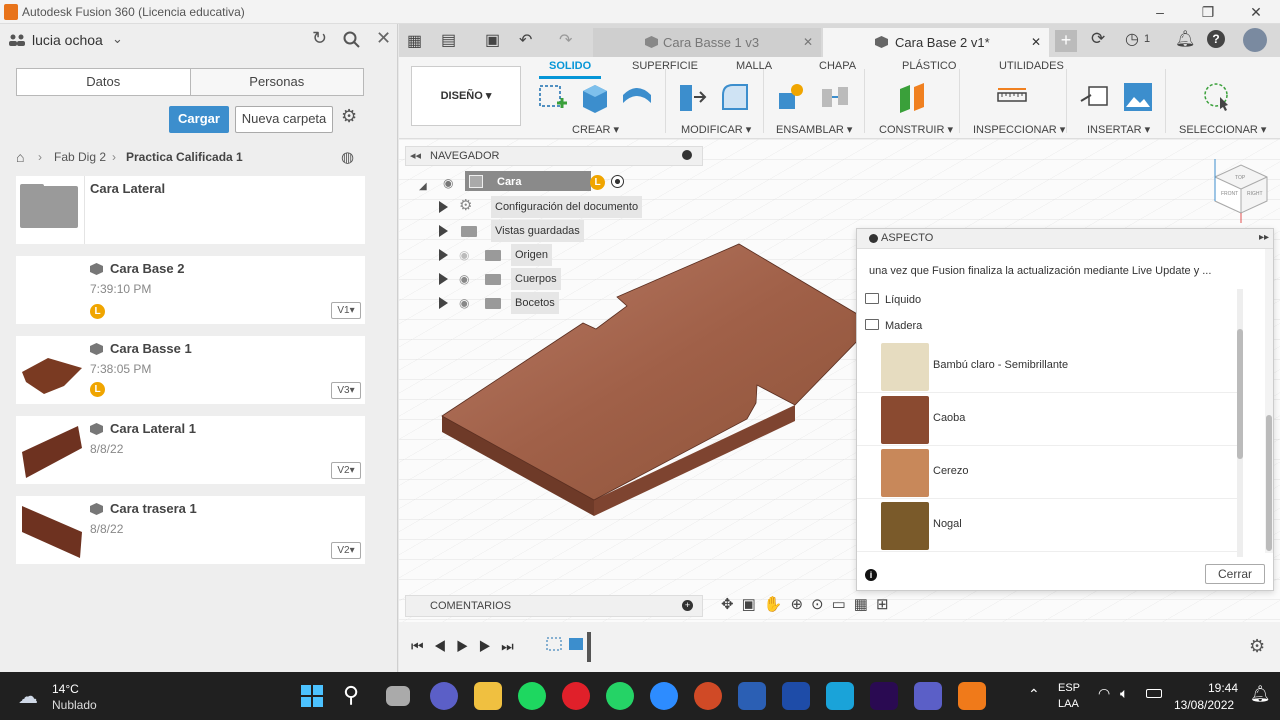  Describe the element at coordinates (415, 155) in the screenshot. I see `collapse-left-icon: ◂◂` at that location.